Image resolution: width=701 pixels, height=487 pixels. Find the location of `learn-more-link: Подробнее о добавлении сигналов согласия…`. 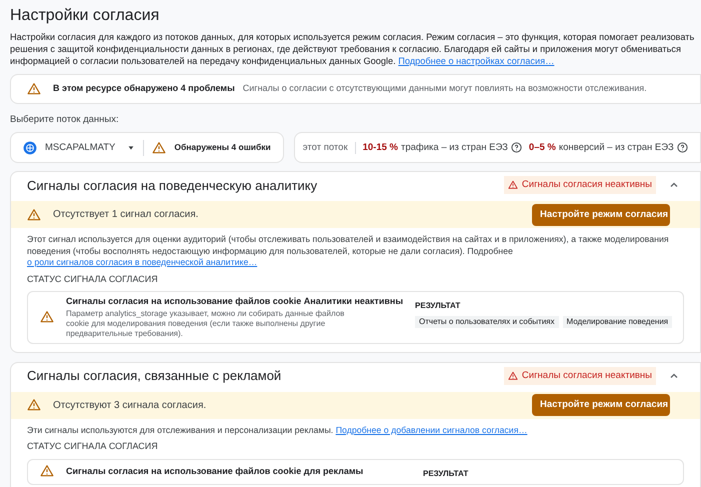

learn-more-link: Подробнее о добавлении сигналов согласия… is located at coordinates (432, 429).